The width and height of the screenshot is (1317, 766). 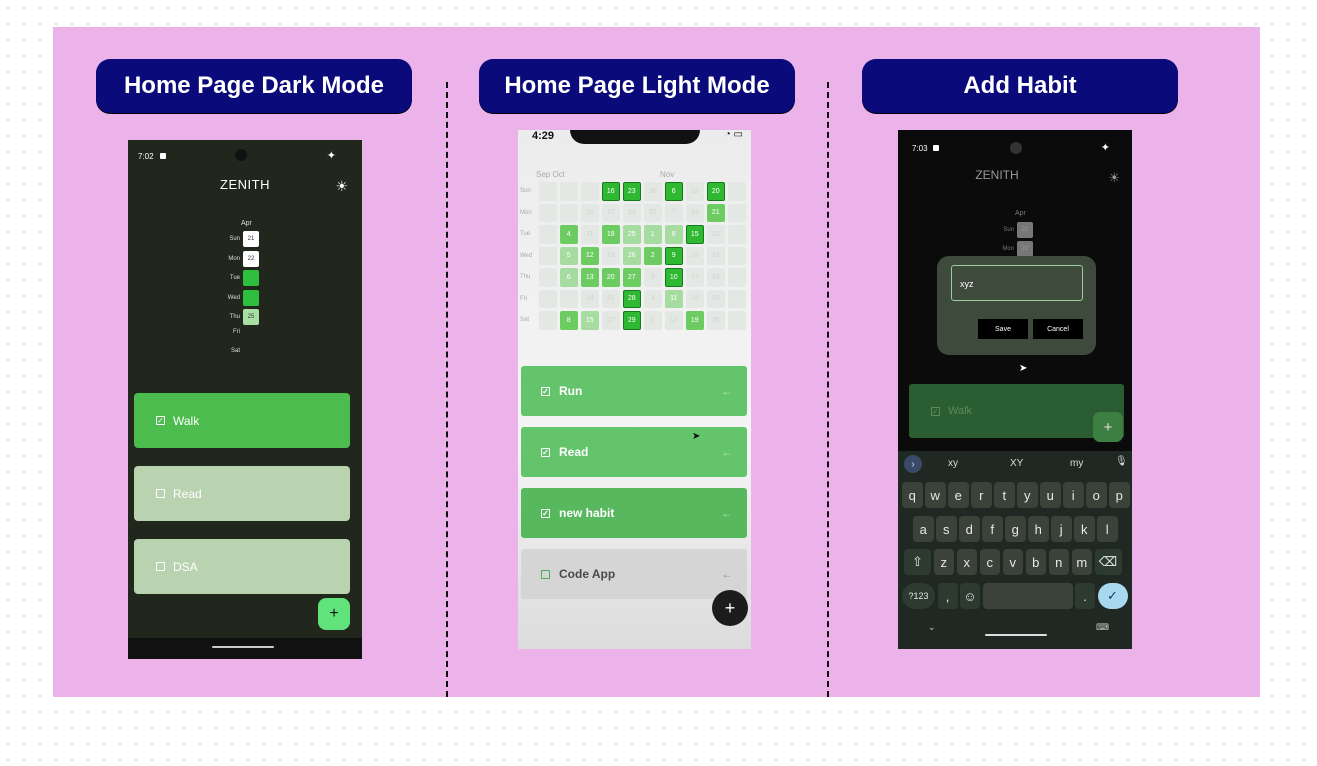 What do you see at coordinates (694, 320) in the screenshot?
I see `heatmap-cell: 19` at bounding box center [694, 320].